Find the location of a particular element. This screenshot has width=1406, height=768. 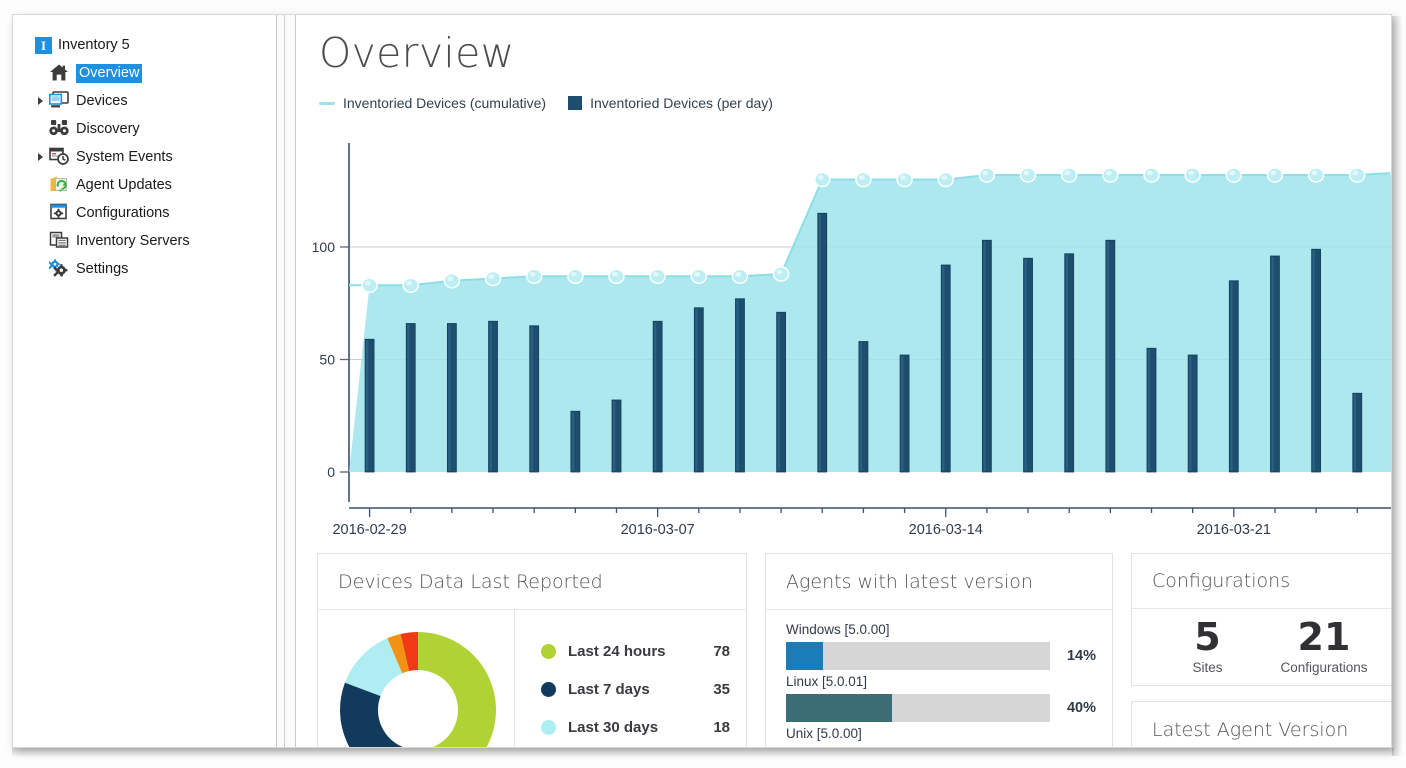

sidebar-root-label: Inventory 5 is located at coordinates (94, 45).